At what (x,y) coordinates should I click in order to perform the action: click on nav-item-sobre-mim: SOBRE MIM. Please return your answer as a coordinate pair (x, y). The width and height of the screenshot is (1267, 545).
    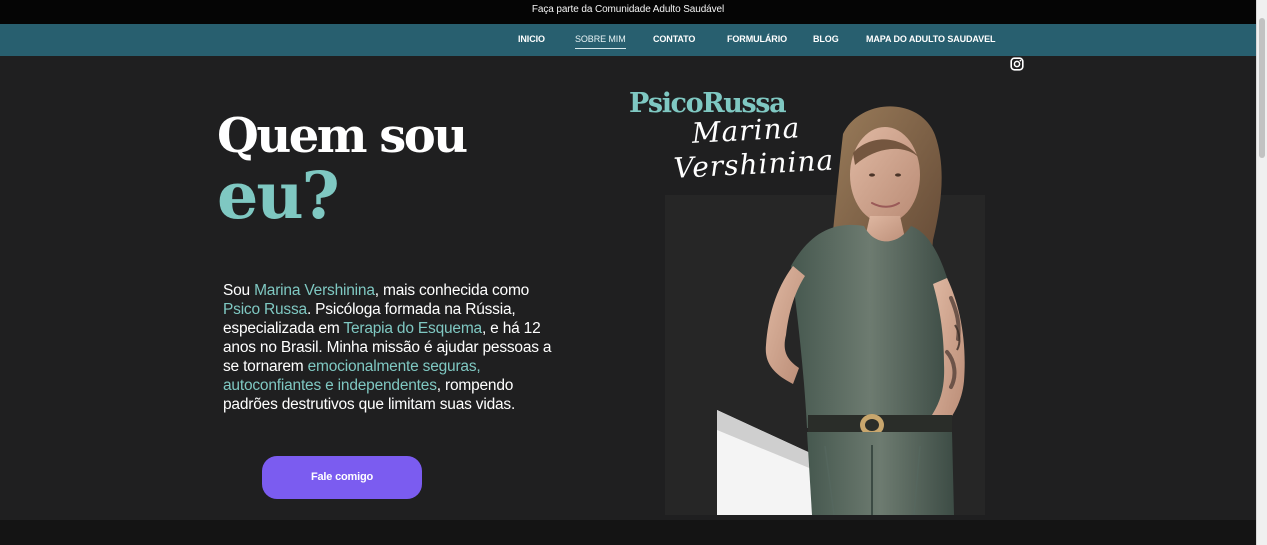
    Looking at the image, I should click on (600, 40).